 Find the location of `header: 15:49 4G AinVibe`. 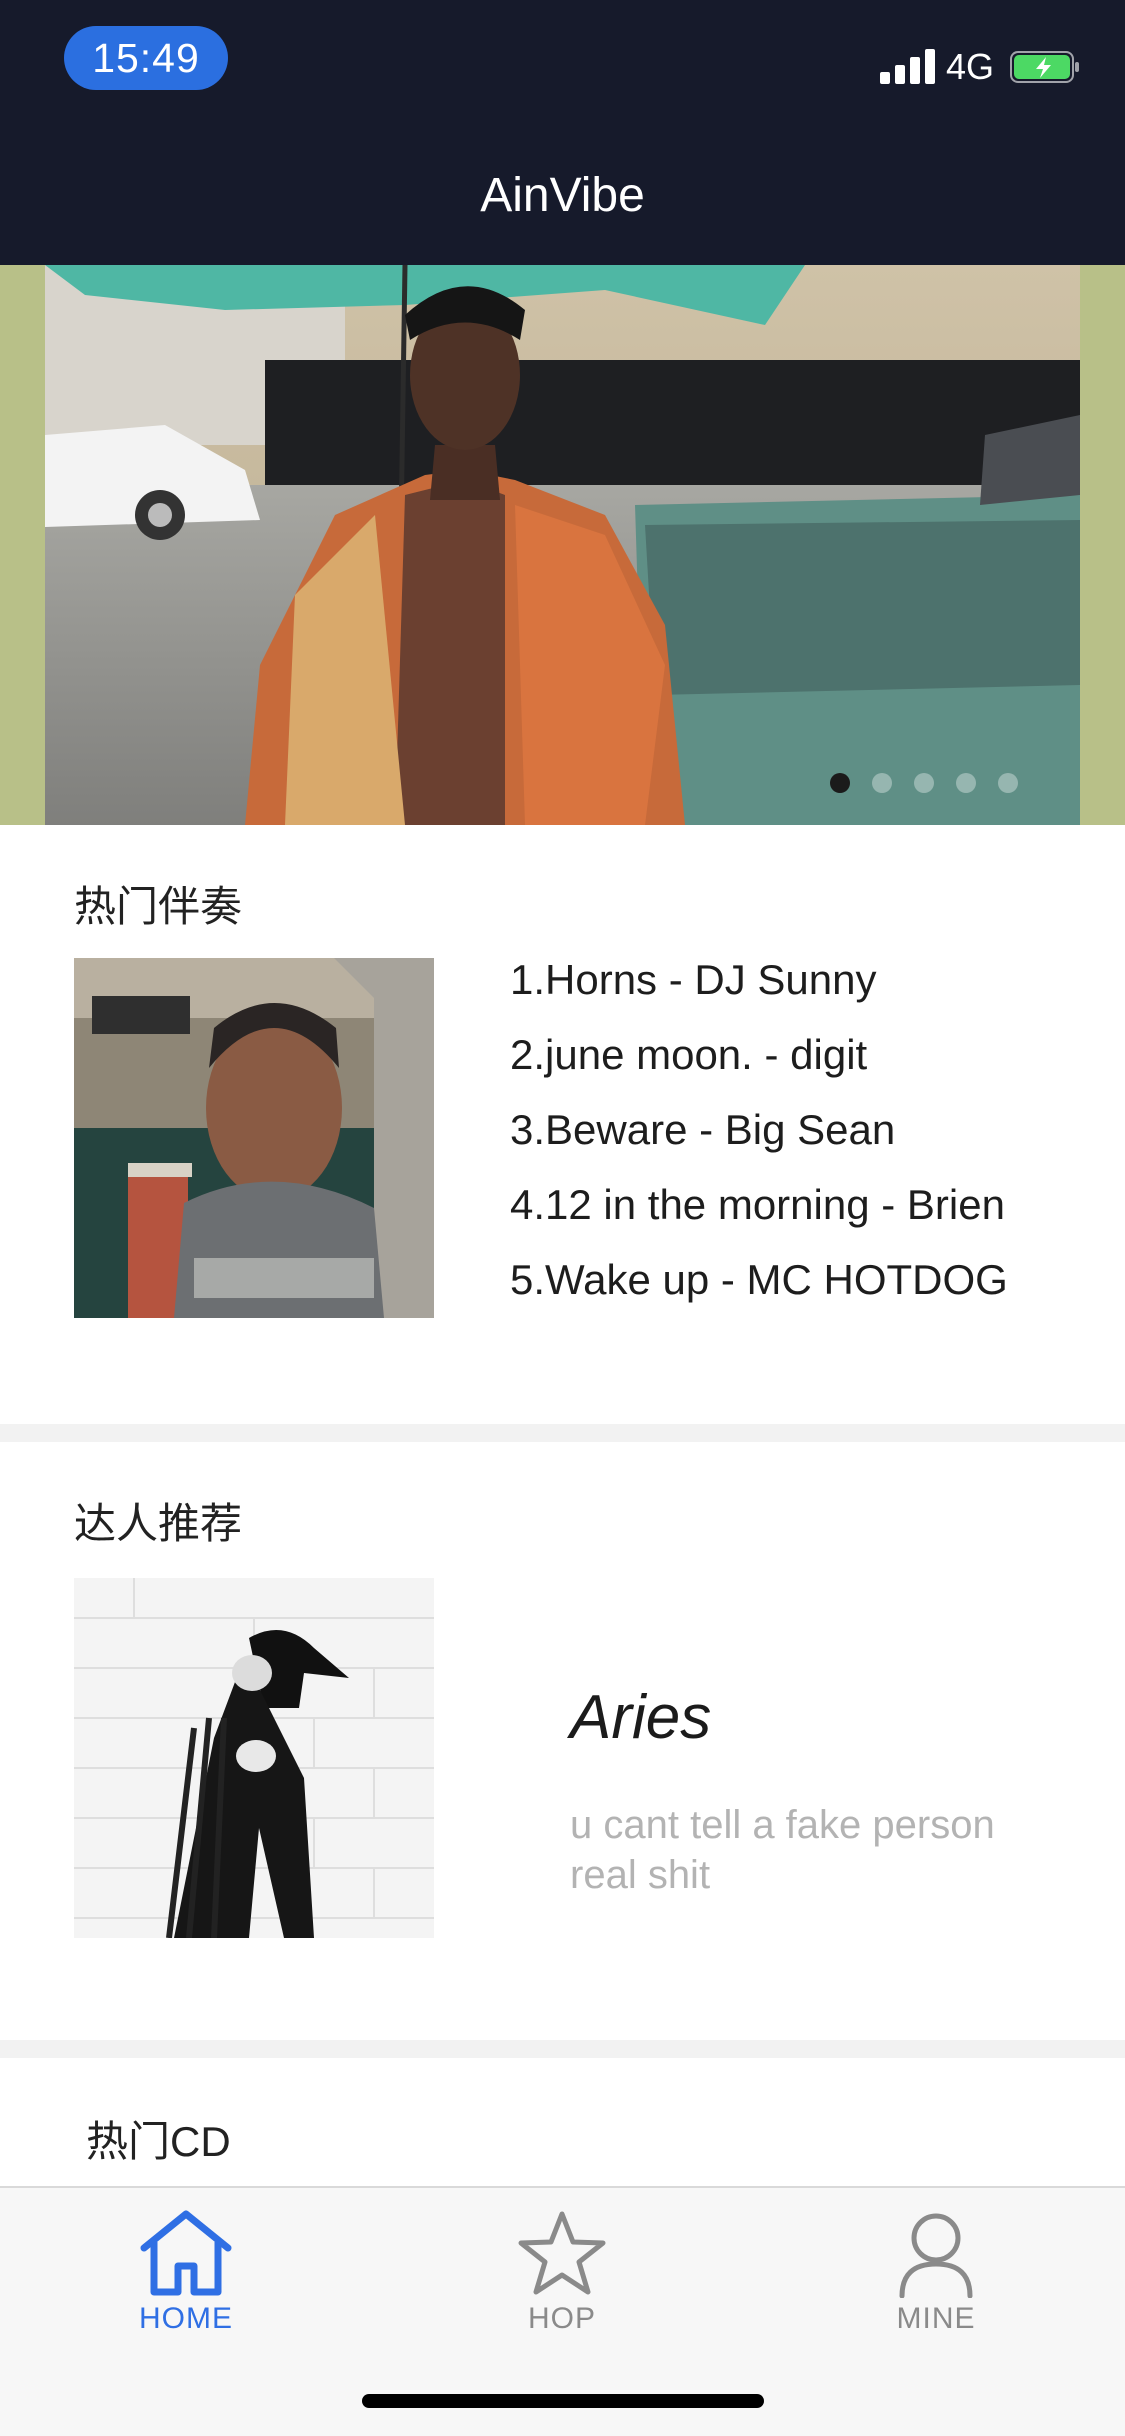

header: 15:49 4G AinVibe is located at coordinates (562, 132).